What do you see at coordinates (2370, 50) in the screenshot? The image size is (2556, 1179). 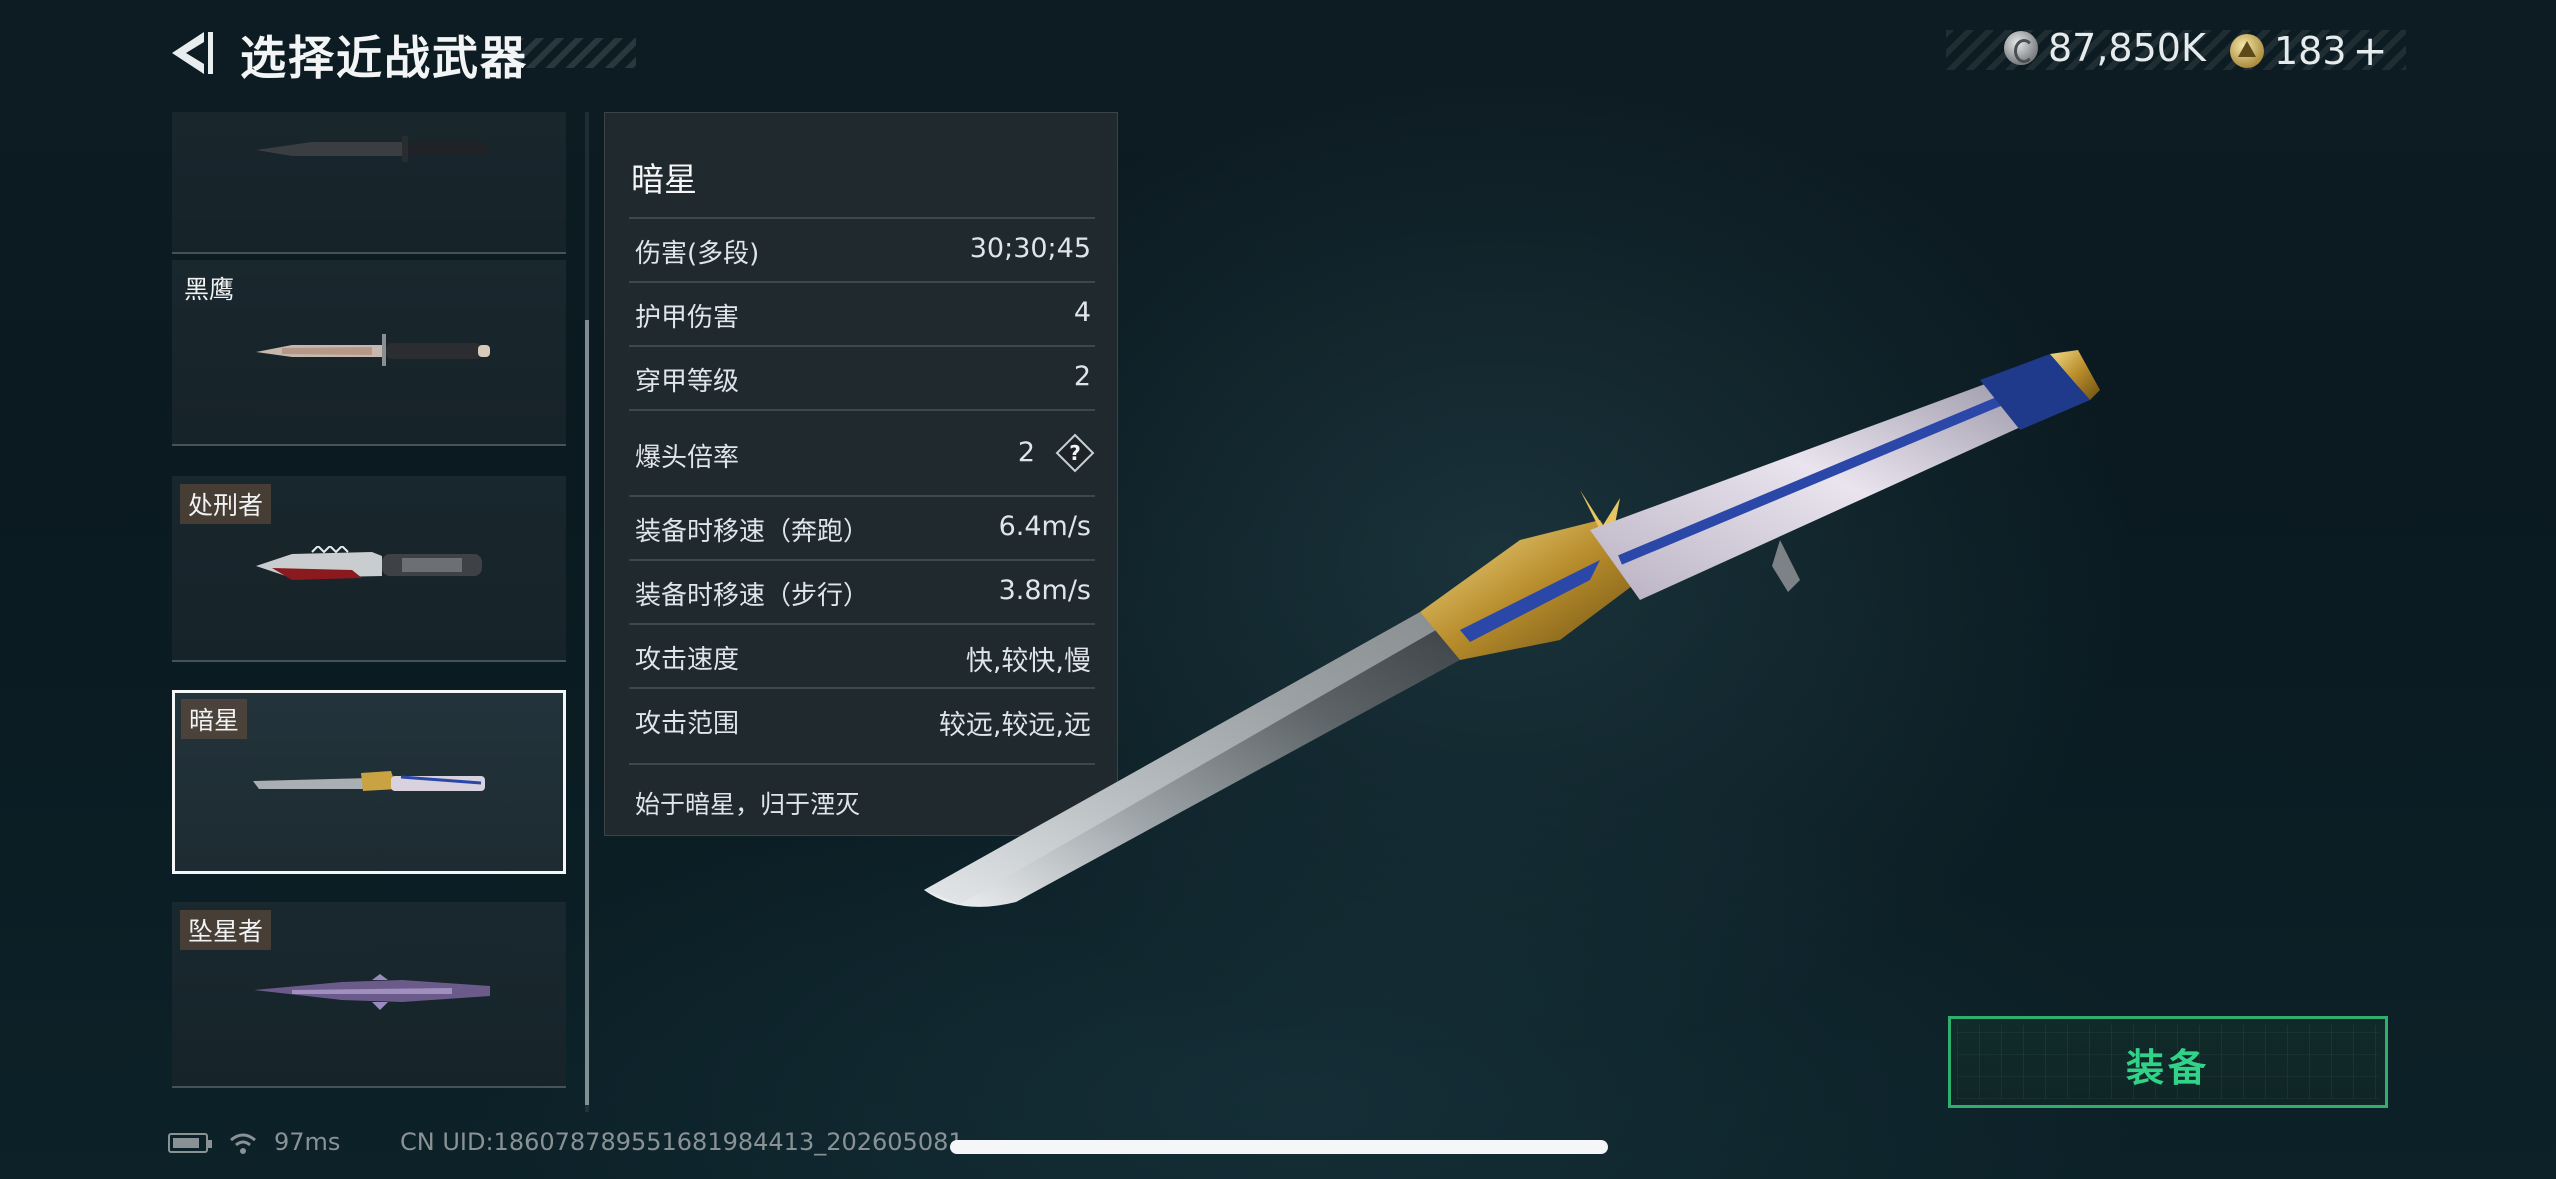 I see `add-currency-button: +` at bounding box center [2370, 50].